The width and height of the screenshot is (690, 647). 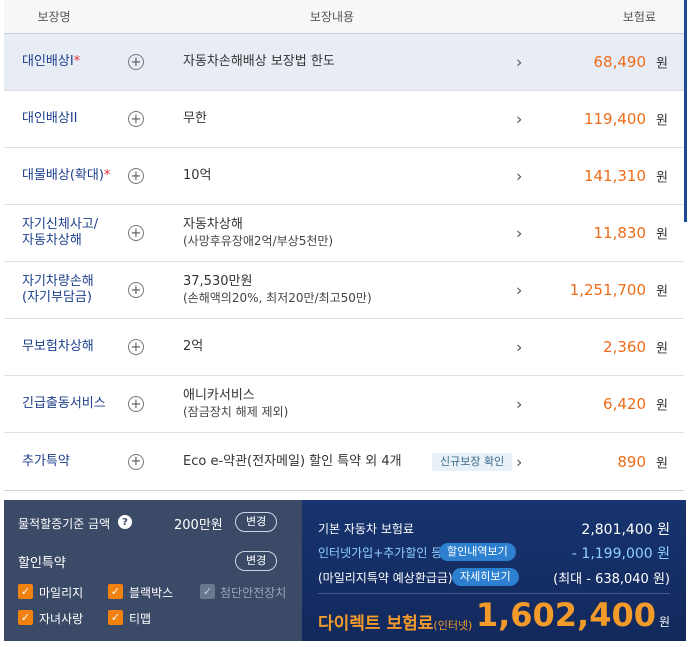 What do you see at coordinates (140, 619) in the screenshot?
I see `tmap-label: 티맵` at bounding box center [140, 619].